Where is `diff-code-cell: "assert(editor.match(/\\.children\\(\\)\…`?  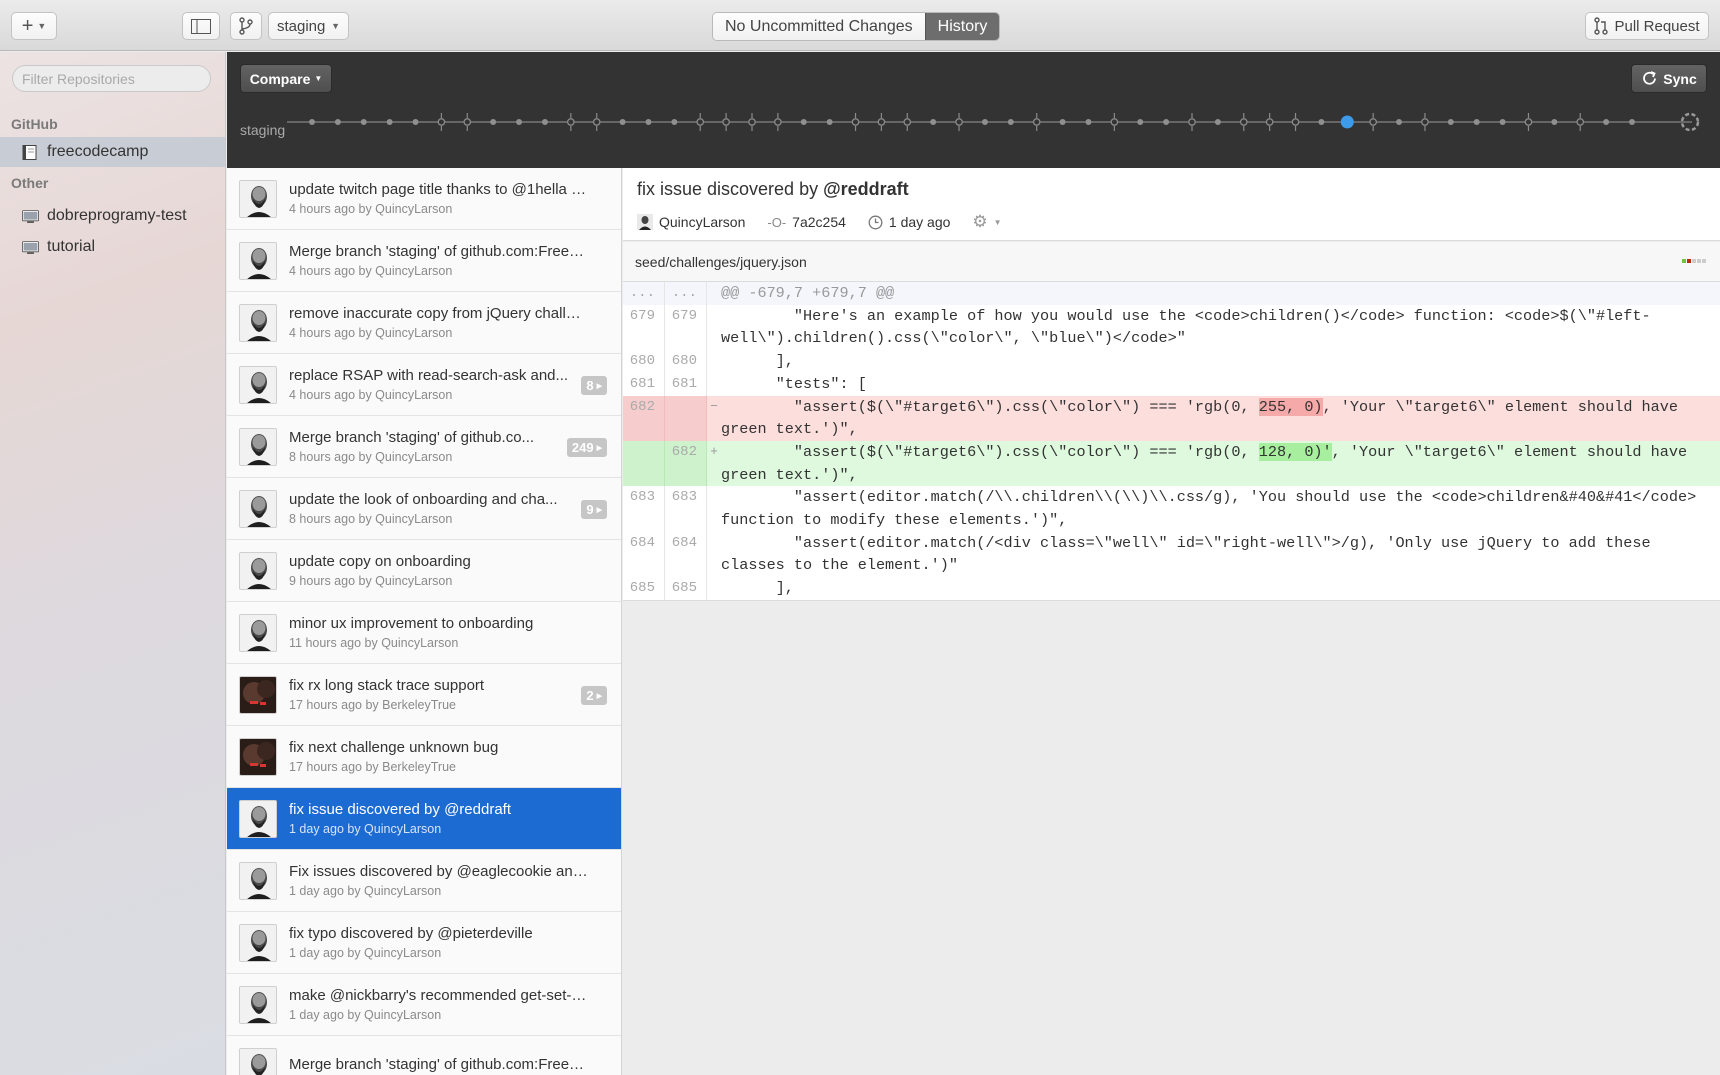
diff-code-cell: "assert(editor.match(/\\.children\\(\\)\… is located at coordinates (1220, 508).